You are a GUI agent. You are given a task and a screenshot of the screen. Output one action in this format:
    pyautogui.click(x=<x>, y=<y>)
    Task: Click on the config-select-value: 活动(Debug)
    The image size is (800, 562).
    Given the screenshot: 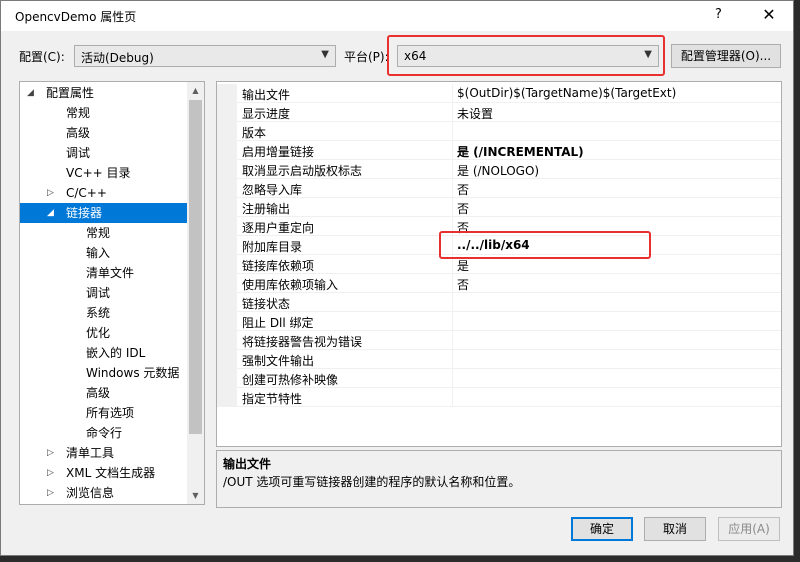 What is the action you would take?
    pyautogui.click(x=117, y=58)
    